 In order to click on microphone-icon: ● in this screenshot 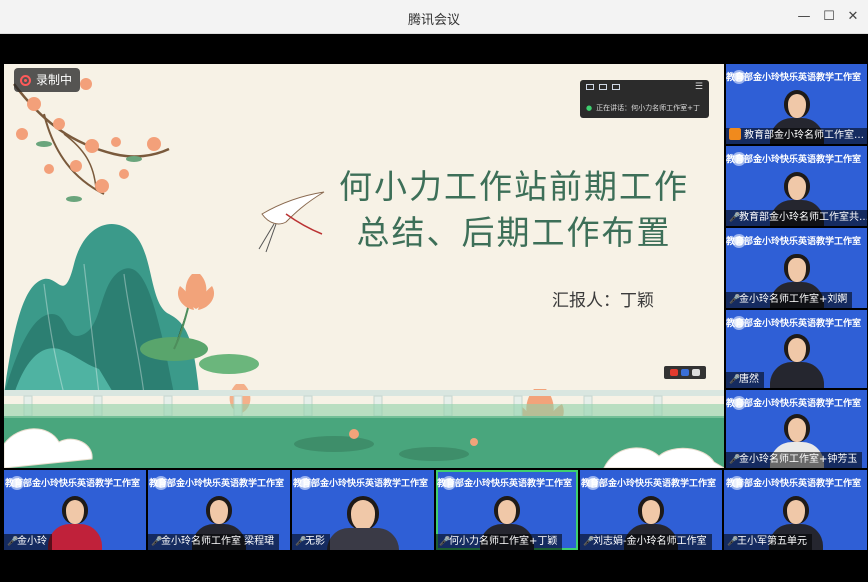, I will do `click(589, 108)`.